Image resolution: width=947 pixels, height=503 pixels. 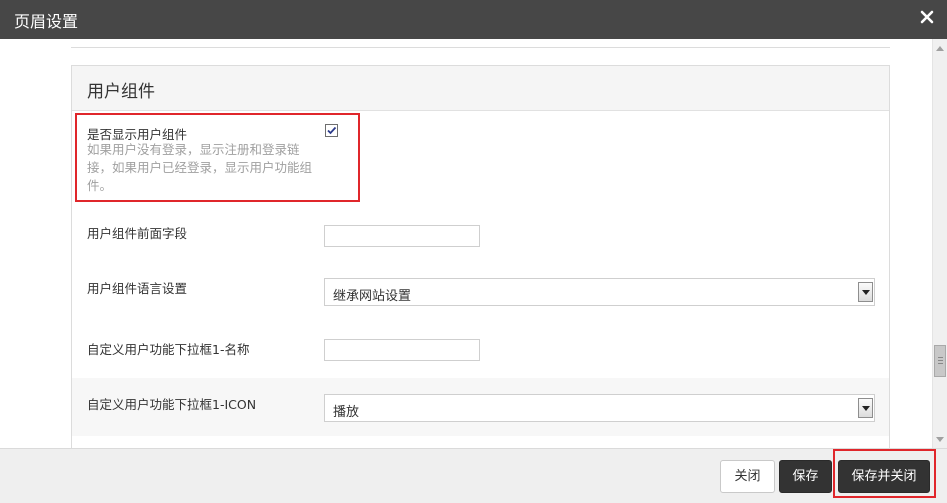 I want to click on scroll-down-icon, so click(x=940, y=439).